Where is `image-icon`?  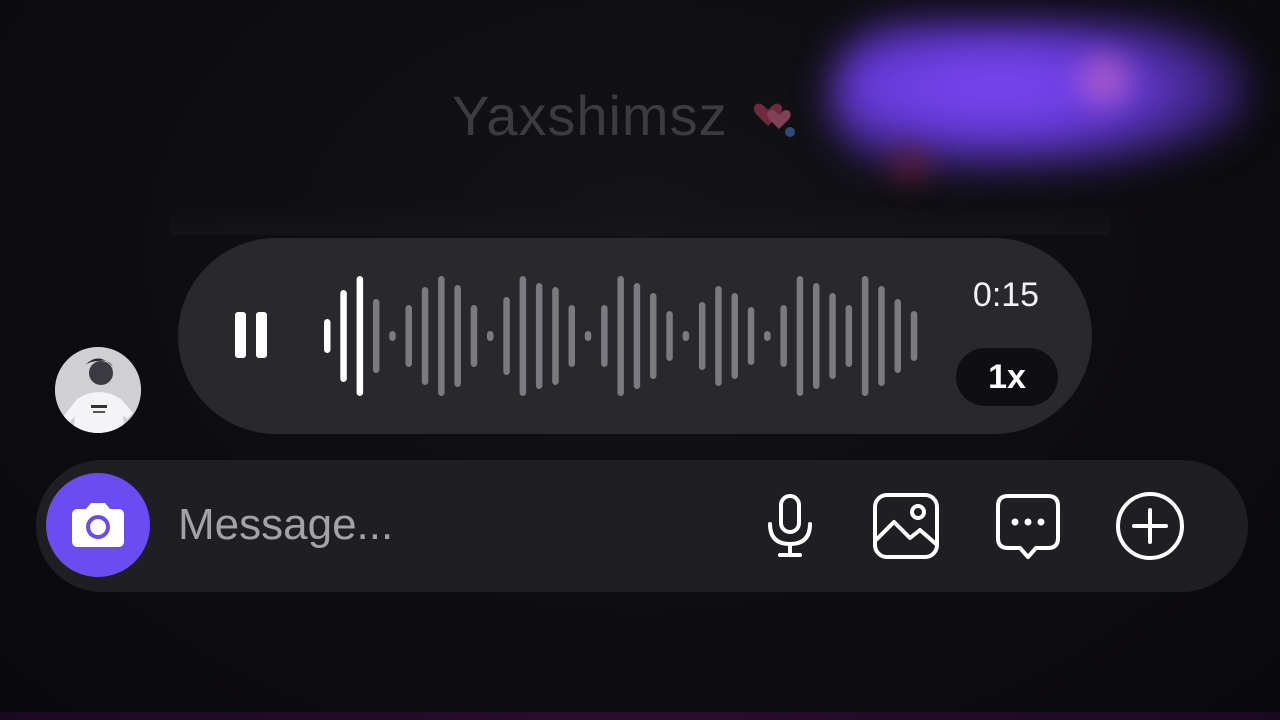 image-icon is located at coordinates (906, 526).